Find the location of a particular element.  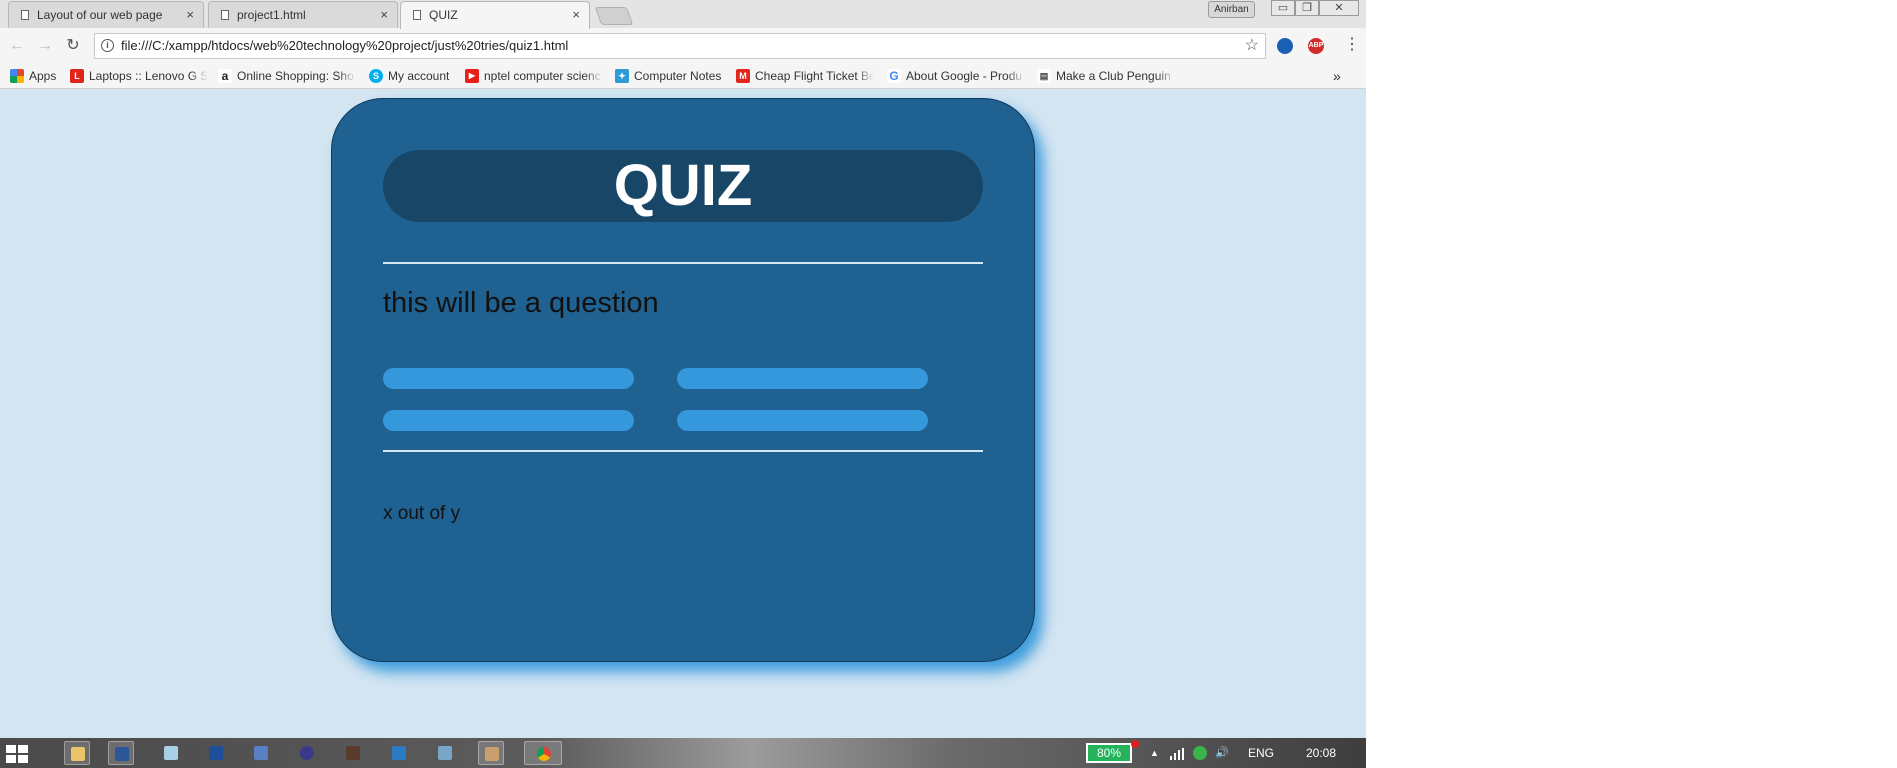

bookmark-lenovo: L Laptops :: Lenovo G S is located at coordinates (139, 76).